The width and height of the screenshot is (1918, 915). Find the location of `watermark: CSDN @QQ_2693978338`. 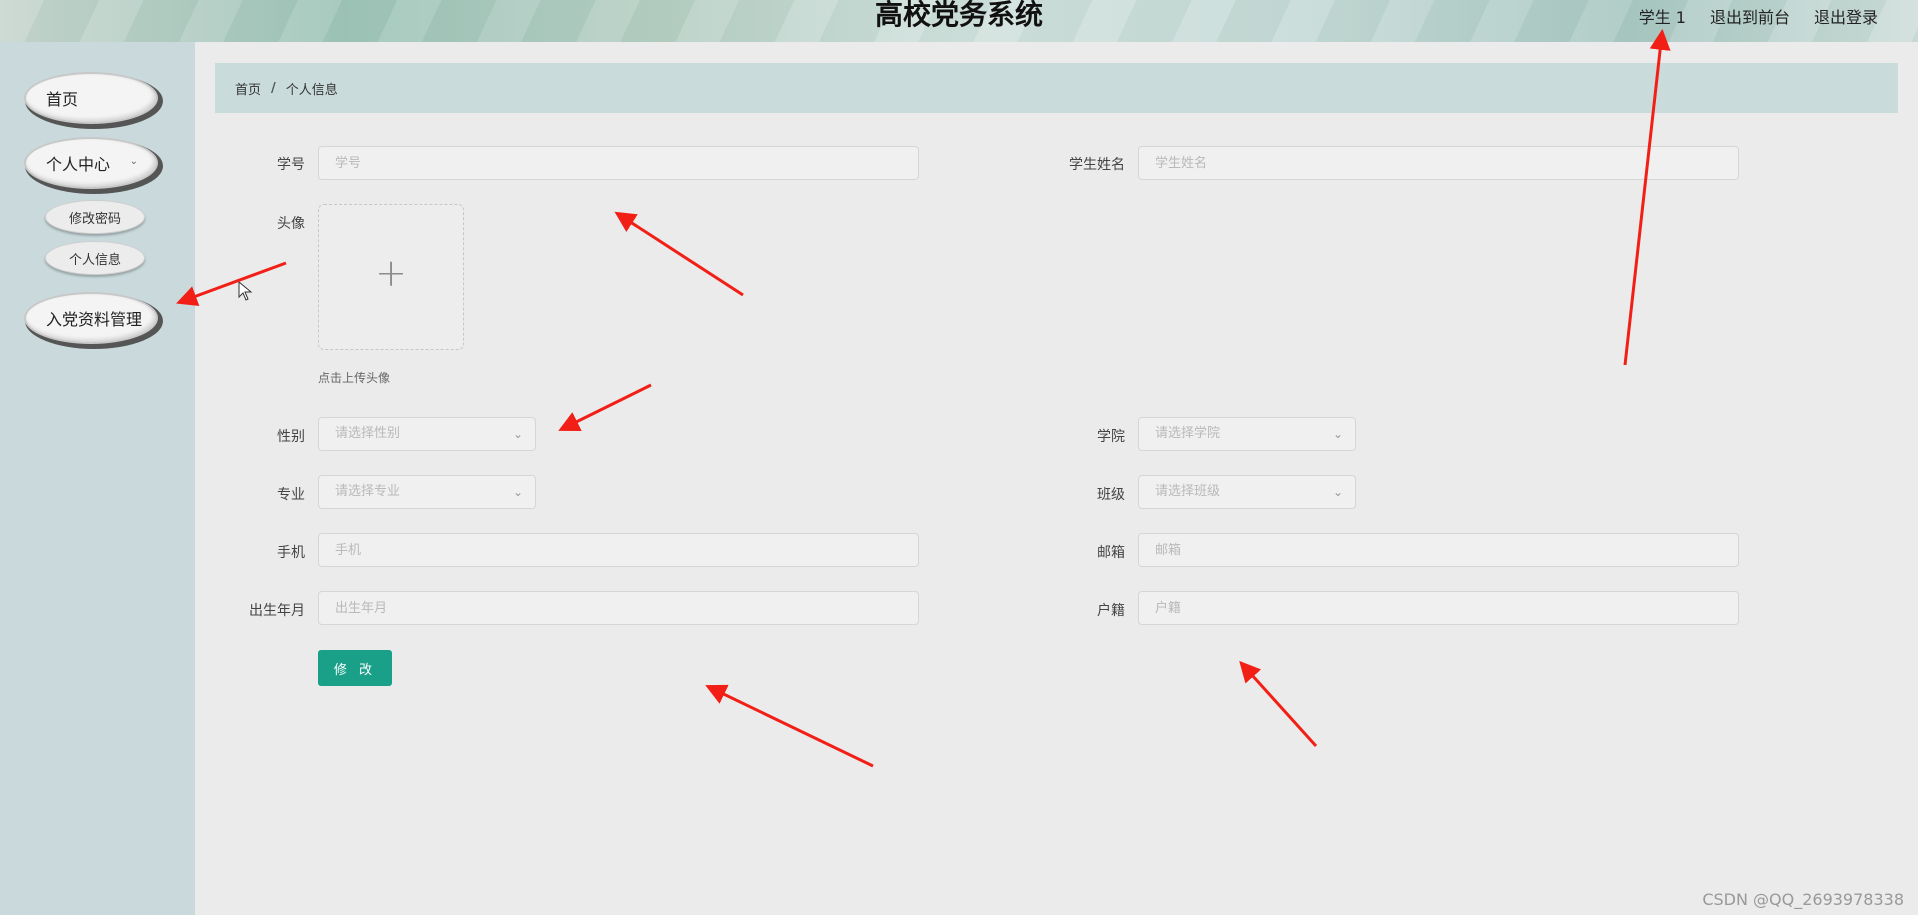

watermark: CSDN @QQ_2693978338 is located at coordinates (1803, 899).